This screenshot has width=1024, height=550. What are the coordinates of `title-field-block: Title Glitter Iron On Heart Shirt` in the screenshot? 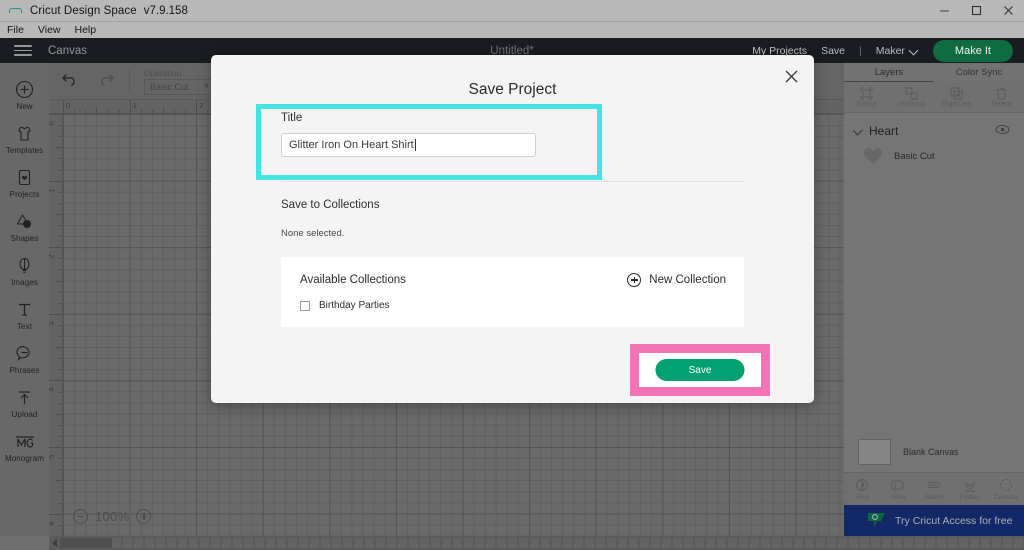 It's located at (408, 134).